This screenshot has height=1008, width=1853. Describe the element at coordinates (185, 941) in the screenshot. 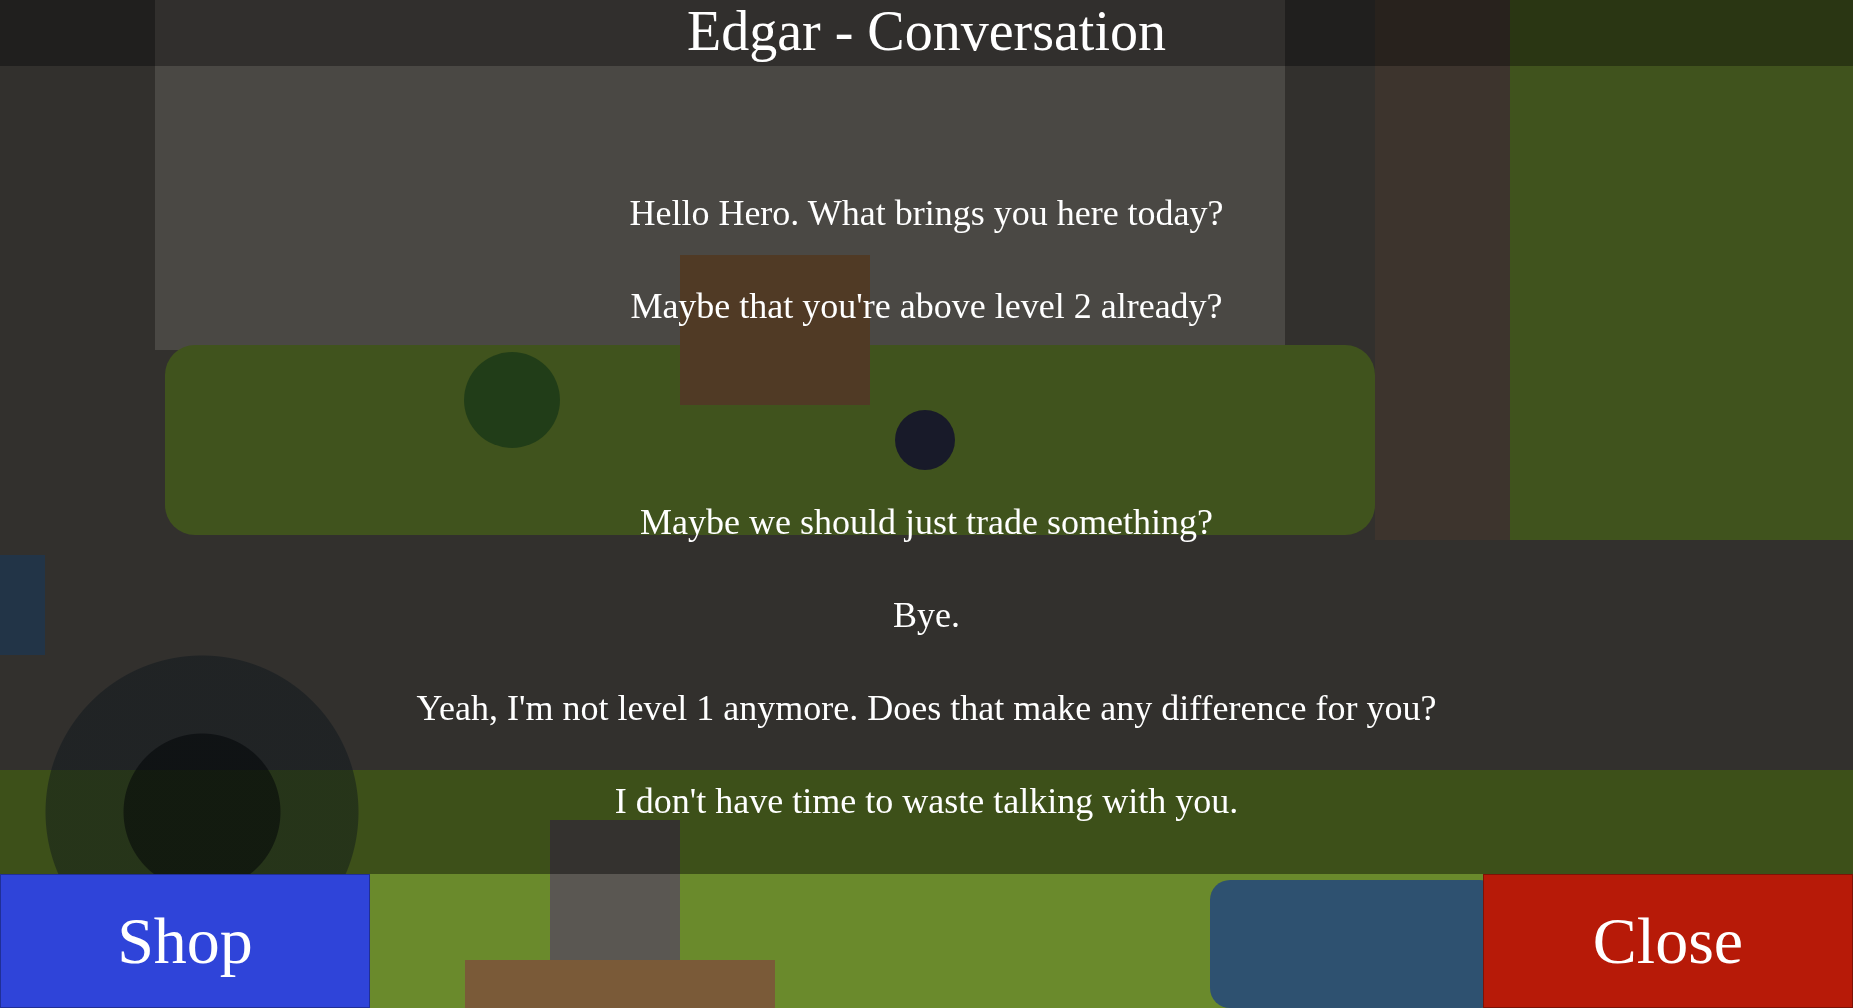

I see `shop-button: Shop` at that location.